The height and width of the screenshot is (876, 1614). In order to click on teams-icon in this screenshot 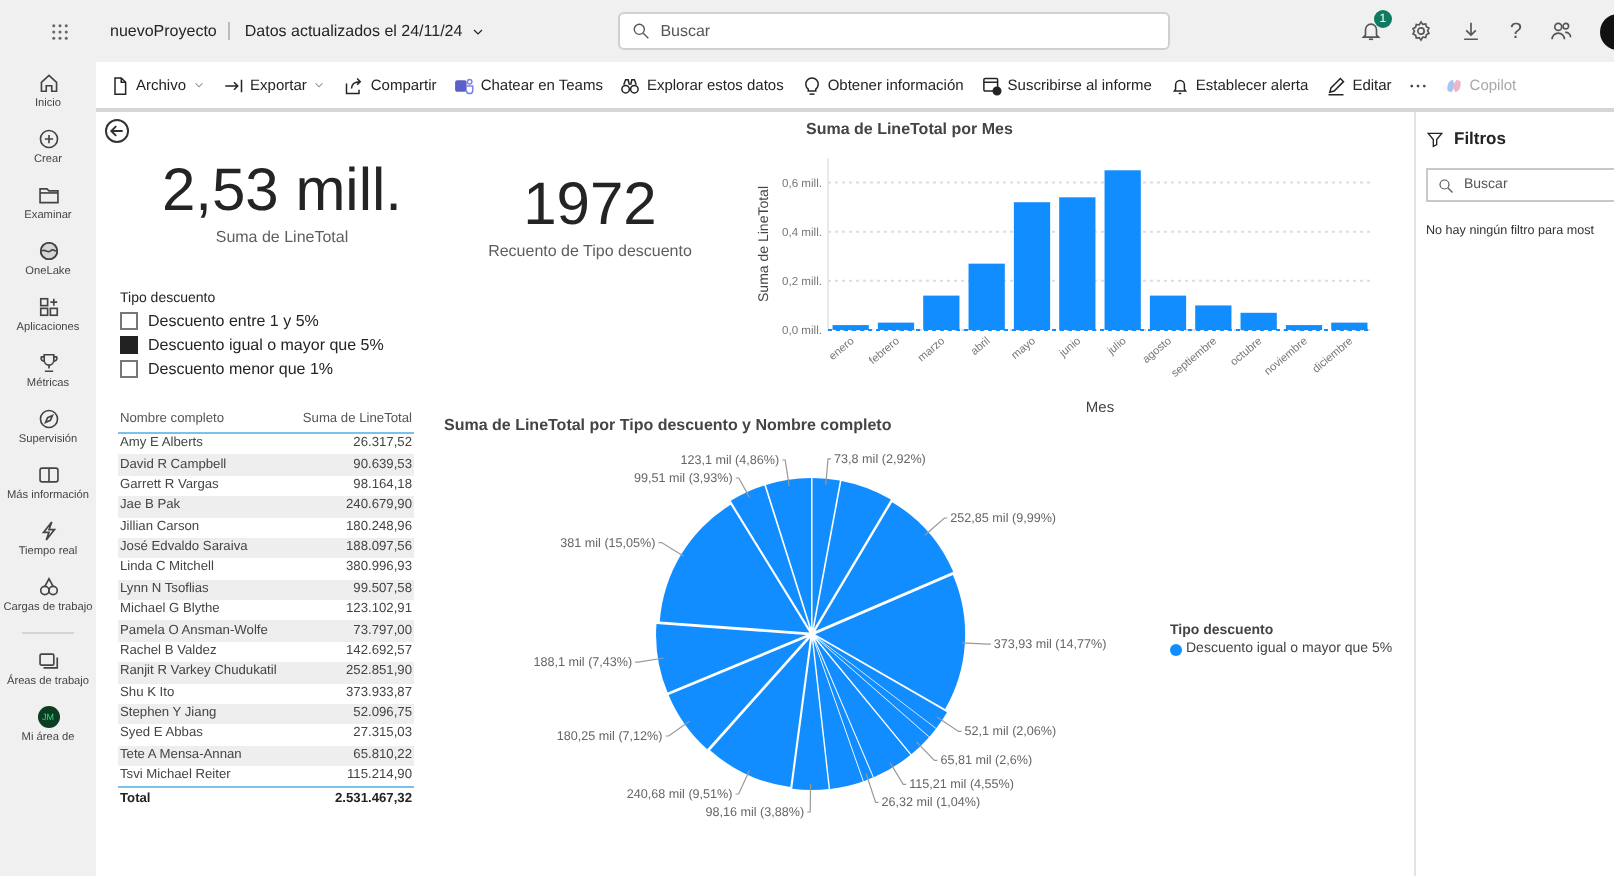, I will do `click(464, 85)`.